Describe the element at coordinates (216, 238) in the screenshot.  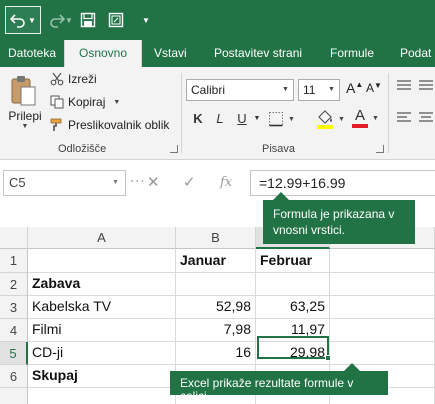
I see `column-header-b: B` at that location.